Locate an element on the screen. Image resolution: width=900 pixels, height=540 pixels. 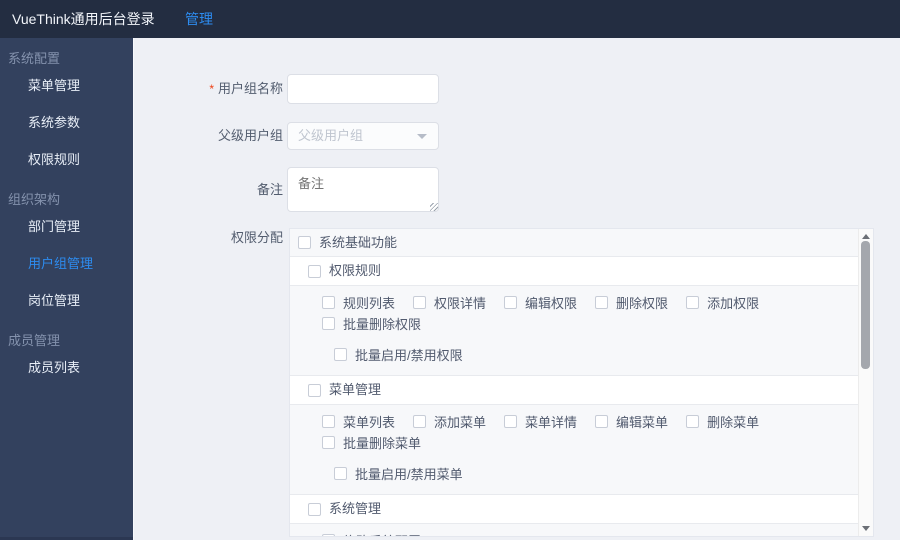
field-label-remark: 备注 is located at coordinates (225, 189).